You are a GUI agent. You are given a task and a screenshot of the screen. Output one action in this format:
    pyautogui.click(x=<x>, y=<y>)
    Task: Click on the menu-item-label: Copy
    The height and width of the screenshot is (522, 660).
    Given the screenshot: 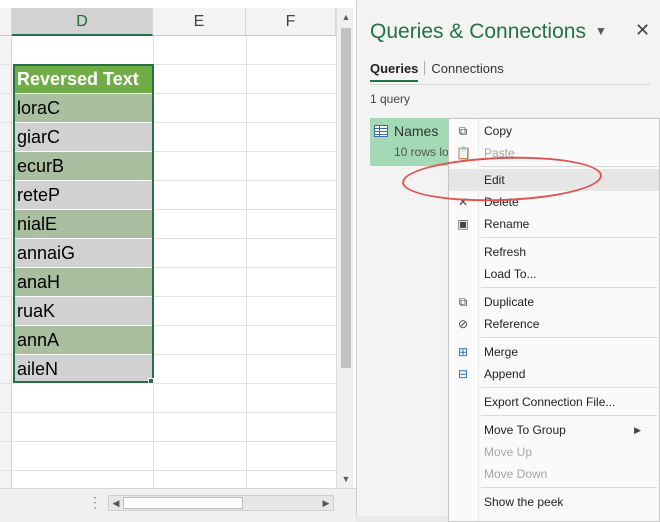 What is the action you would take?
    pyautogui.click(x=498, y=131)
    